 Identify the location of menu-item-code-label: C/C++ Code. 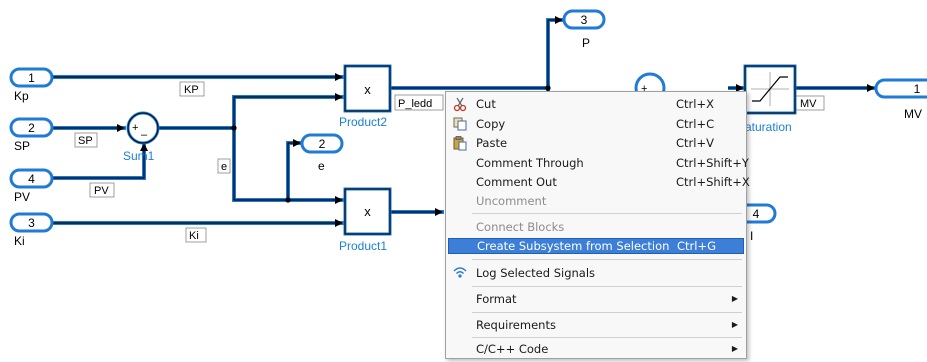
(512, 349).